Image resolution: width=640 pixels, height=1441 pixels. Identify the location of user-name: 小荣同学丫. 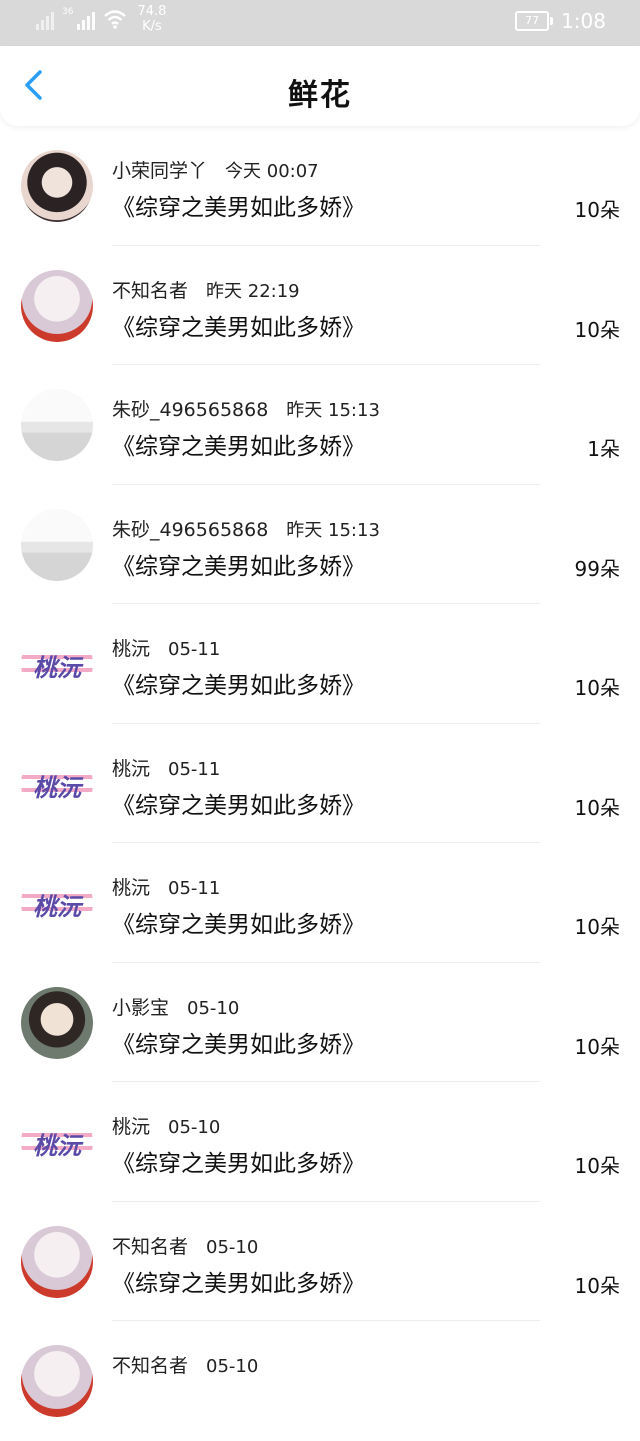
(159, 171).